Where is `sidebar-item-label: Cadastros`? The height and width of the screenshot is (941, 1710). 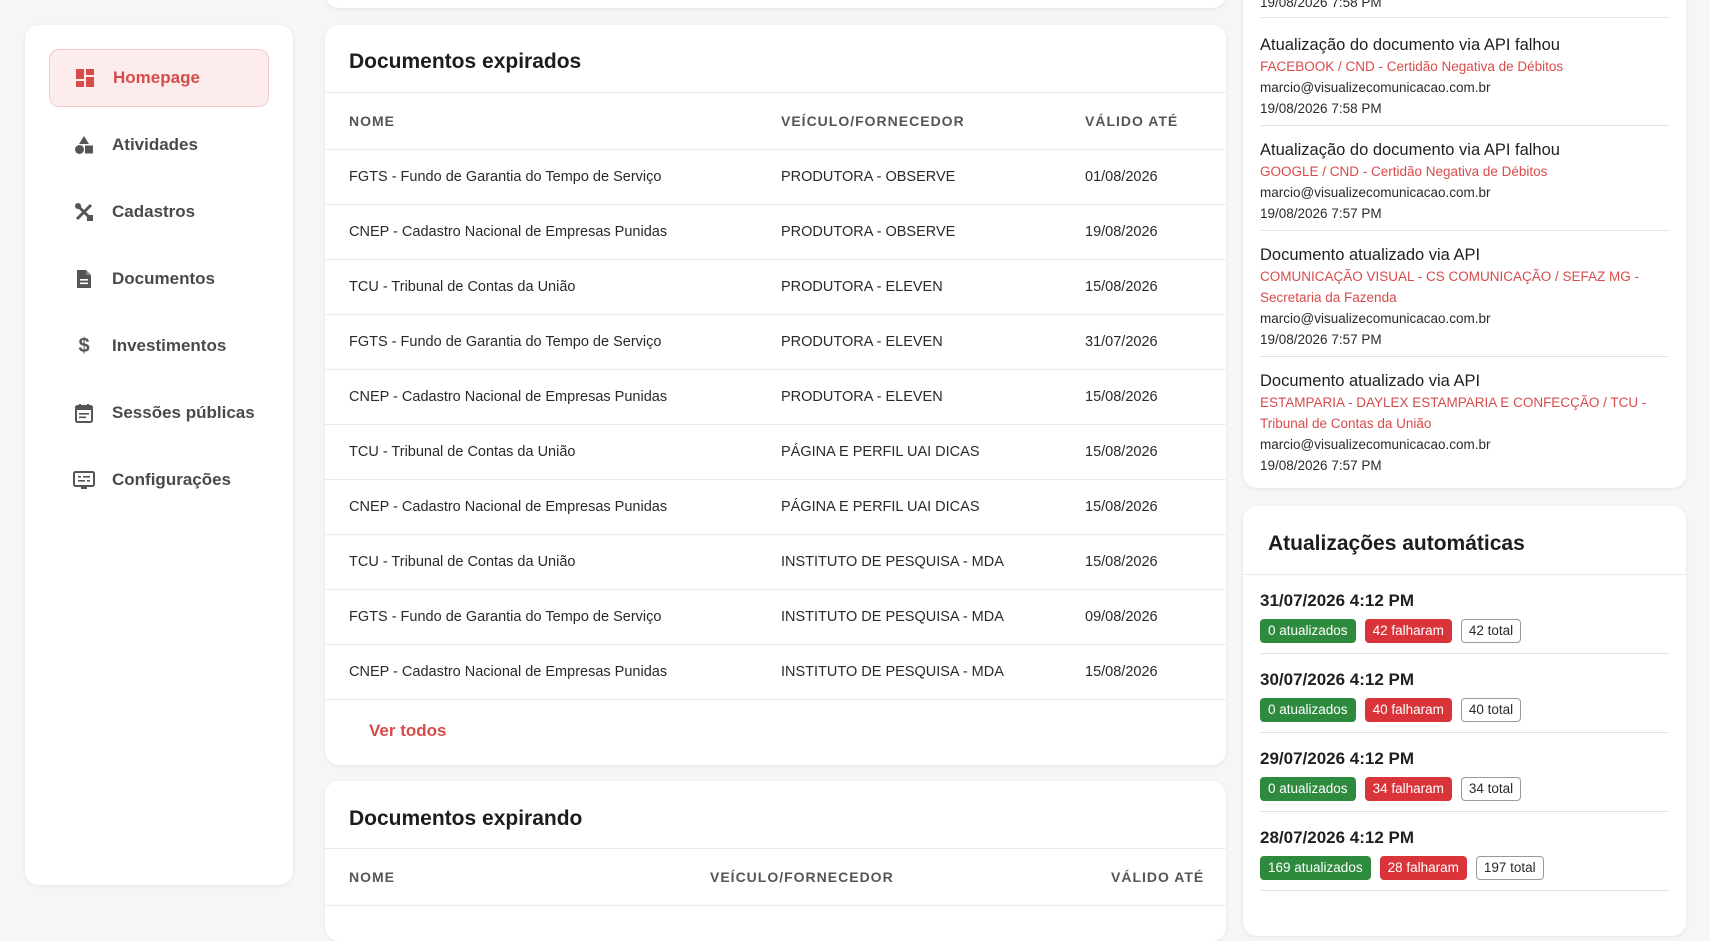 sidebar-item-label: Cadastros is located at coordinates (154, 211).